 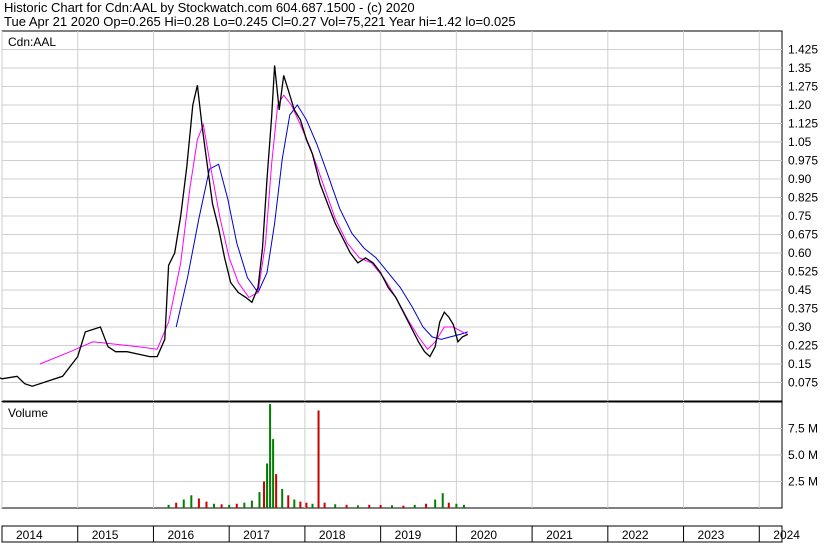 I want to click on x-axis-year-label: 2023, so click(x=711, y=535).